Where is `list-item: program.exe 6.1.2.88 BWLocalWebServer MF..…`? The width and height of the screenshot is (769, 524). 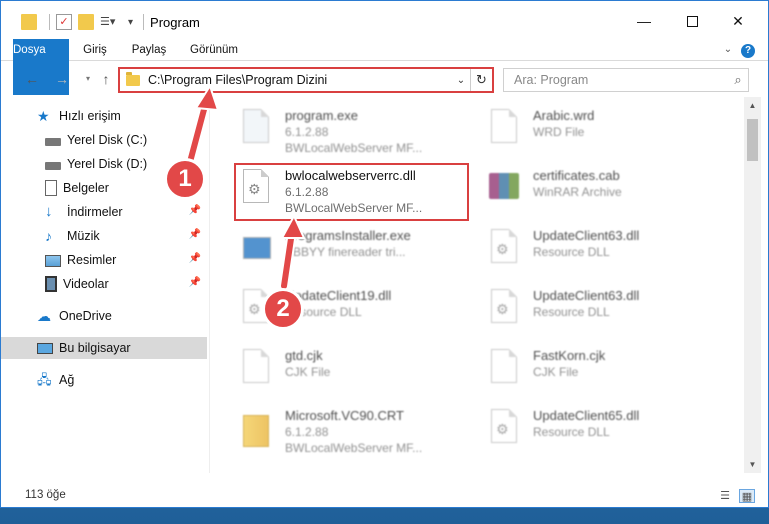
list-item: program.exe 6.1.2.88 BWLocalWebServer MF..… is located at coordinates (355, 131).